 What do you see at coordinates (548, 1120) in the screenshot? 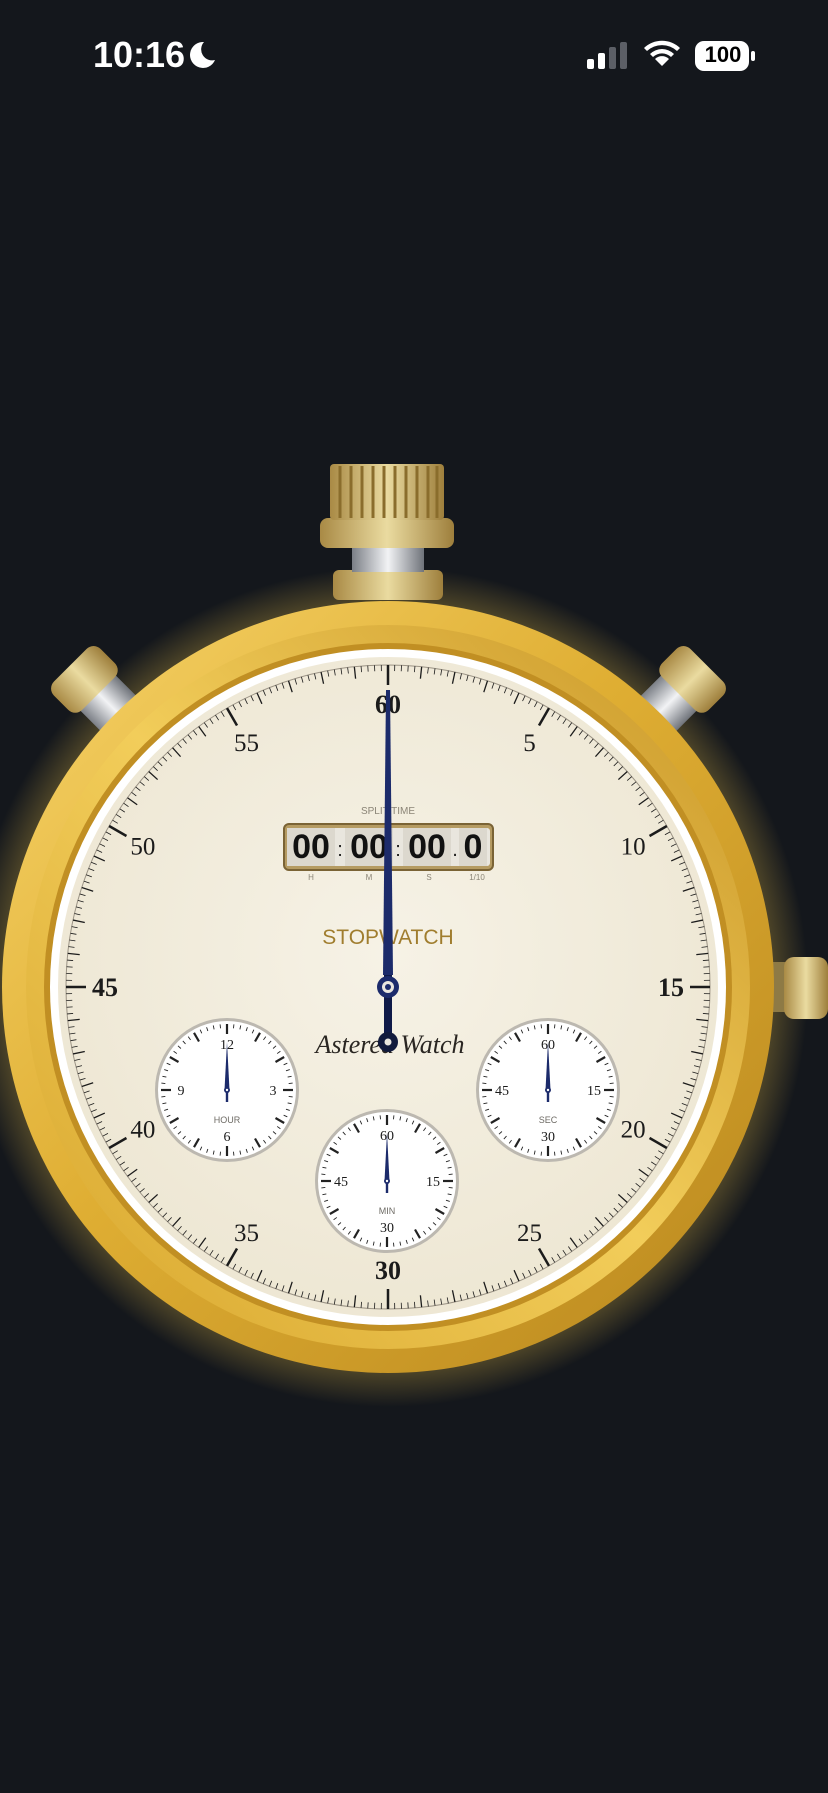
I see `subdial-label: SEC` at bounding box center [548, 1120].